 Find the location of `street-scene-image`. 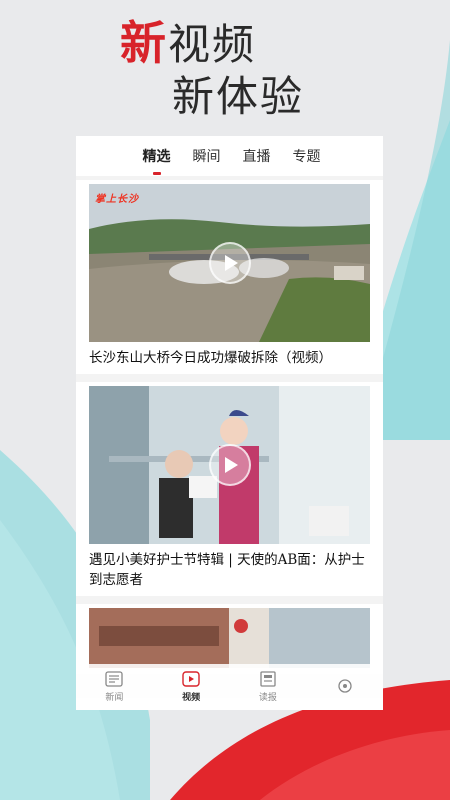

street-scene-image is located at coordinates (229, 638).